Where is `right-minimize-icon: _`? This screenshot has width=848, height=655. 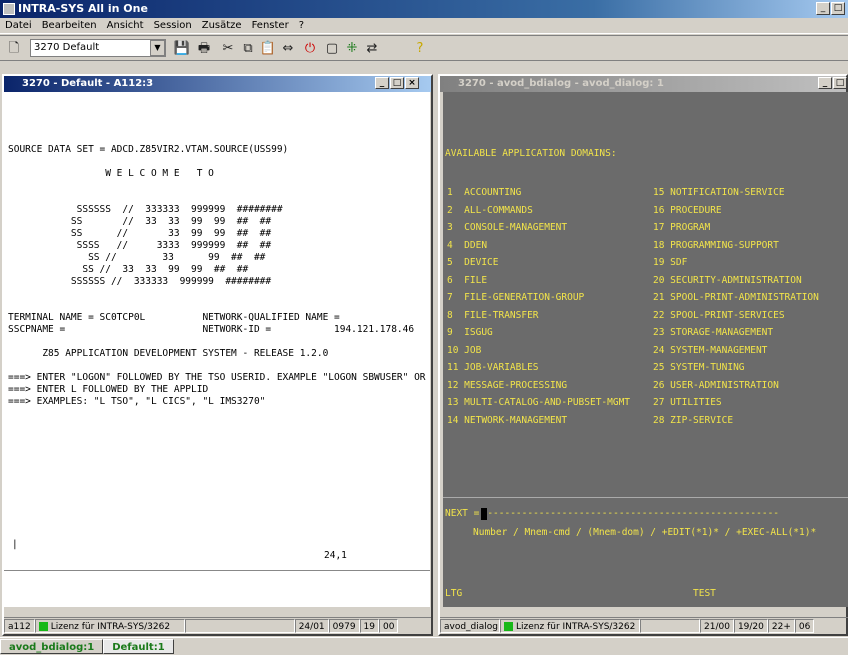
right-minimize-icon: _ is located at coordinates (825, 83).